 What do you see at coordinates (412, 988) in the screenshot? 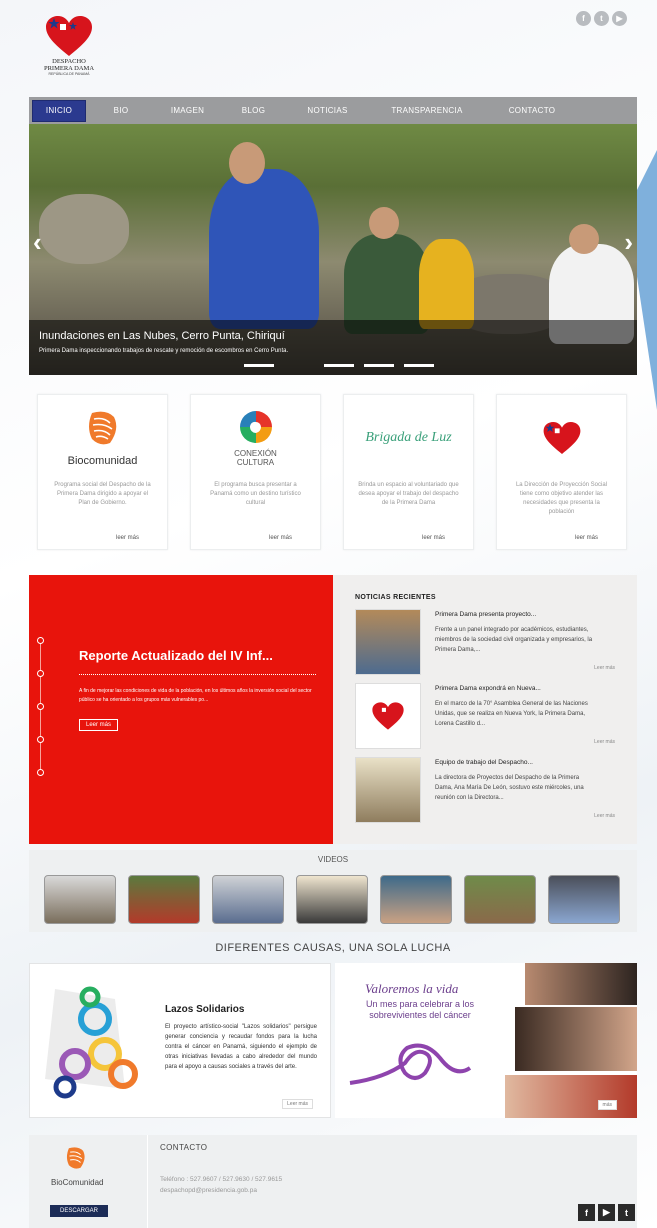
I see `valor-title: Valoremos la vida` at bounding box center [412, 988].